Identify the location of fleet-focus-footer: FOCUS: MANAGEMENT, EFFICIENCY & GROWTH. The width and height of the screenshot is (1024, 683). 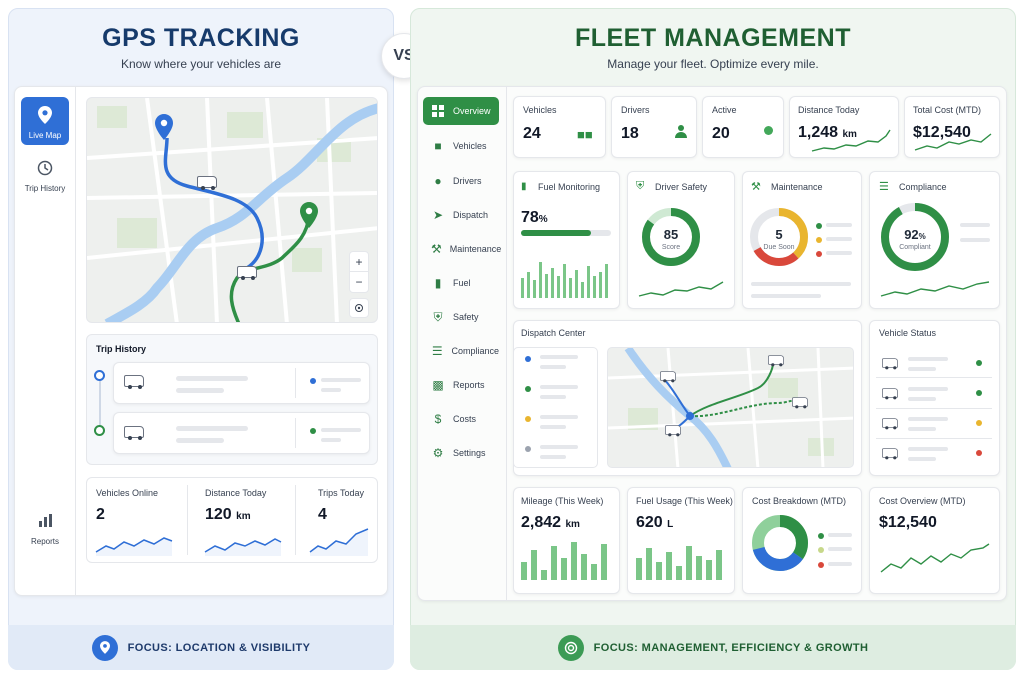
(713, 647).